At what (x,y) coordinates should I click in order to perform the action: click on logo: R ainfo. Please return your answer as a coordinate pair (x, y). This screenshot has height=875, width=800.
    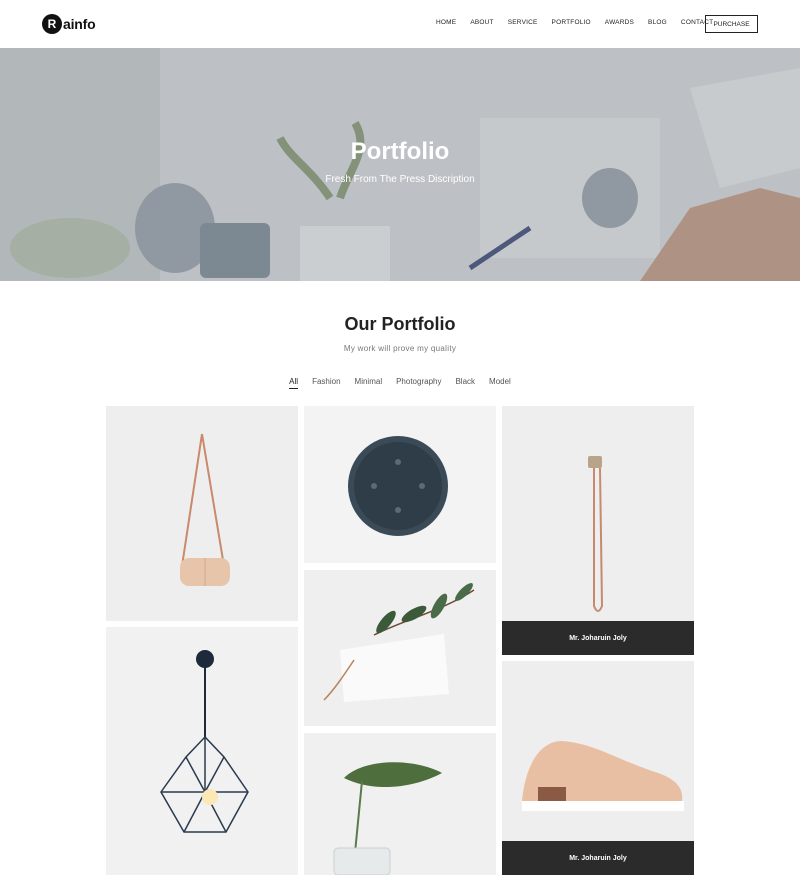
    Looking at the image, I should click on (69, 24).